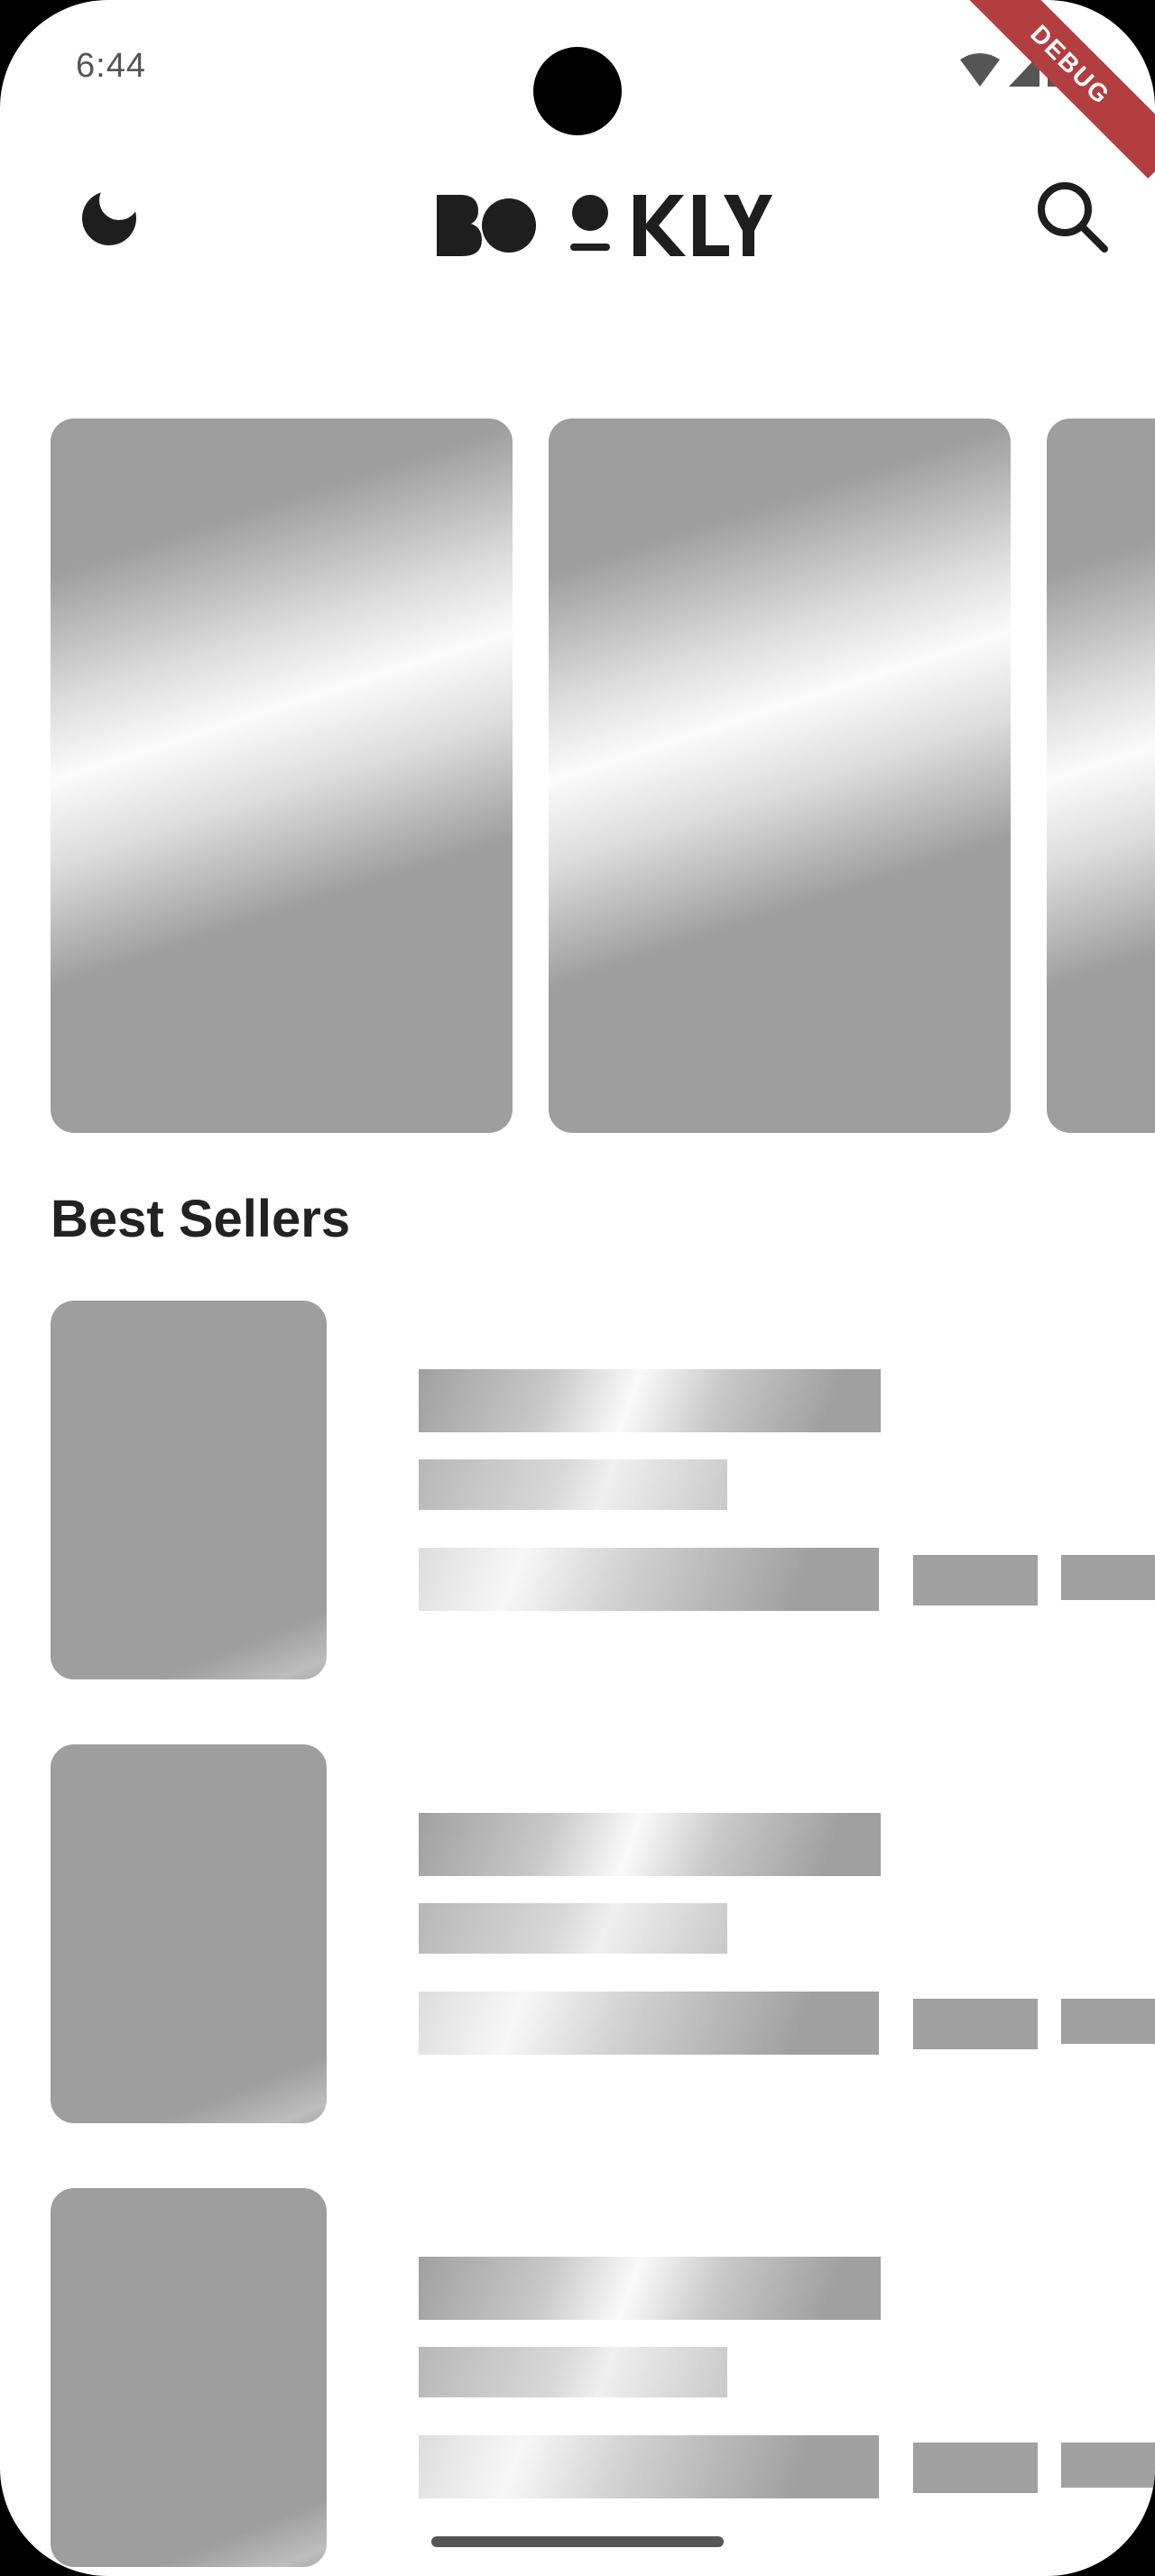 This screenshot has height=2576, width=1155. What do you see at coordinates (604, 226) in the screenshot?
I see `app-logo` at bounding box center [604, 226].